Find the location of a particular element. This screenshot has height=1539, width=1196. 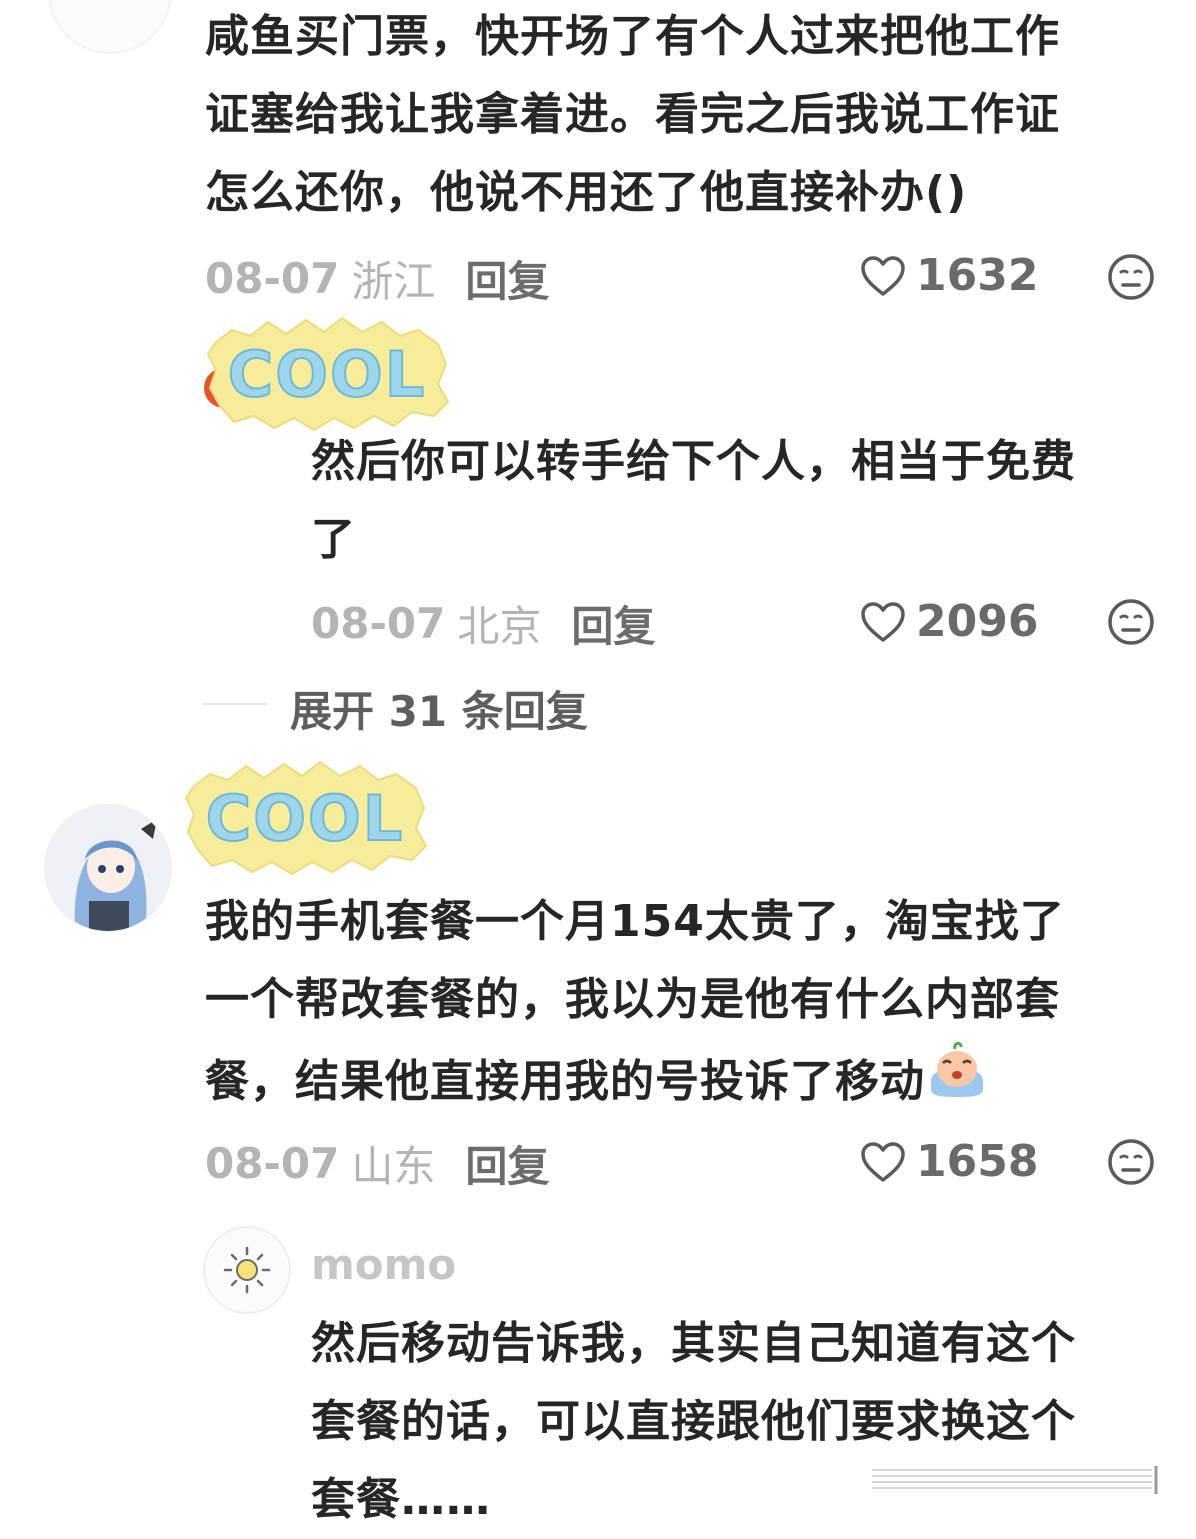

comment-line: 一个帮改套餐的，我以为是他有什么内部套 is located at coordinates (632, 999).